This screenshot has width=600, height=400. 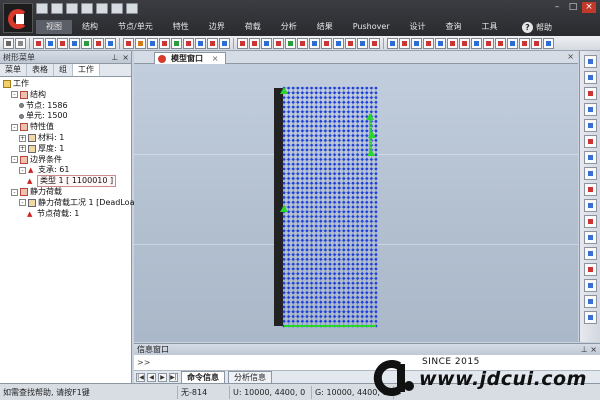 What do you see at coordinates (114, 57) in the screenshot?
I see `pin-icon: ⊥` at bounding box center [114, 57].